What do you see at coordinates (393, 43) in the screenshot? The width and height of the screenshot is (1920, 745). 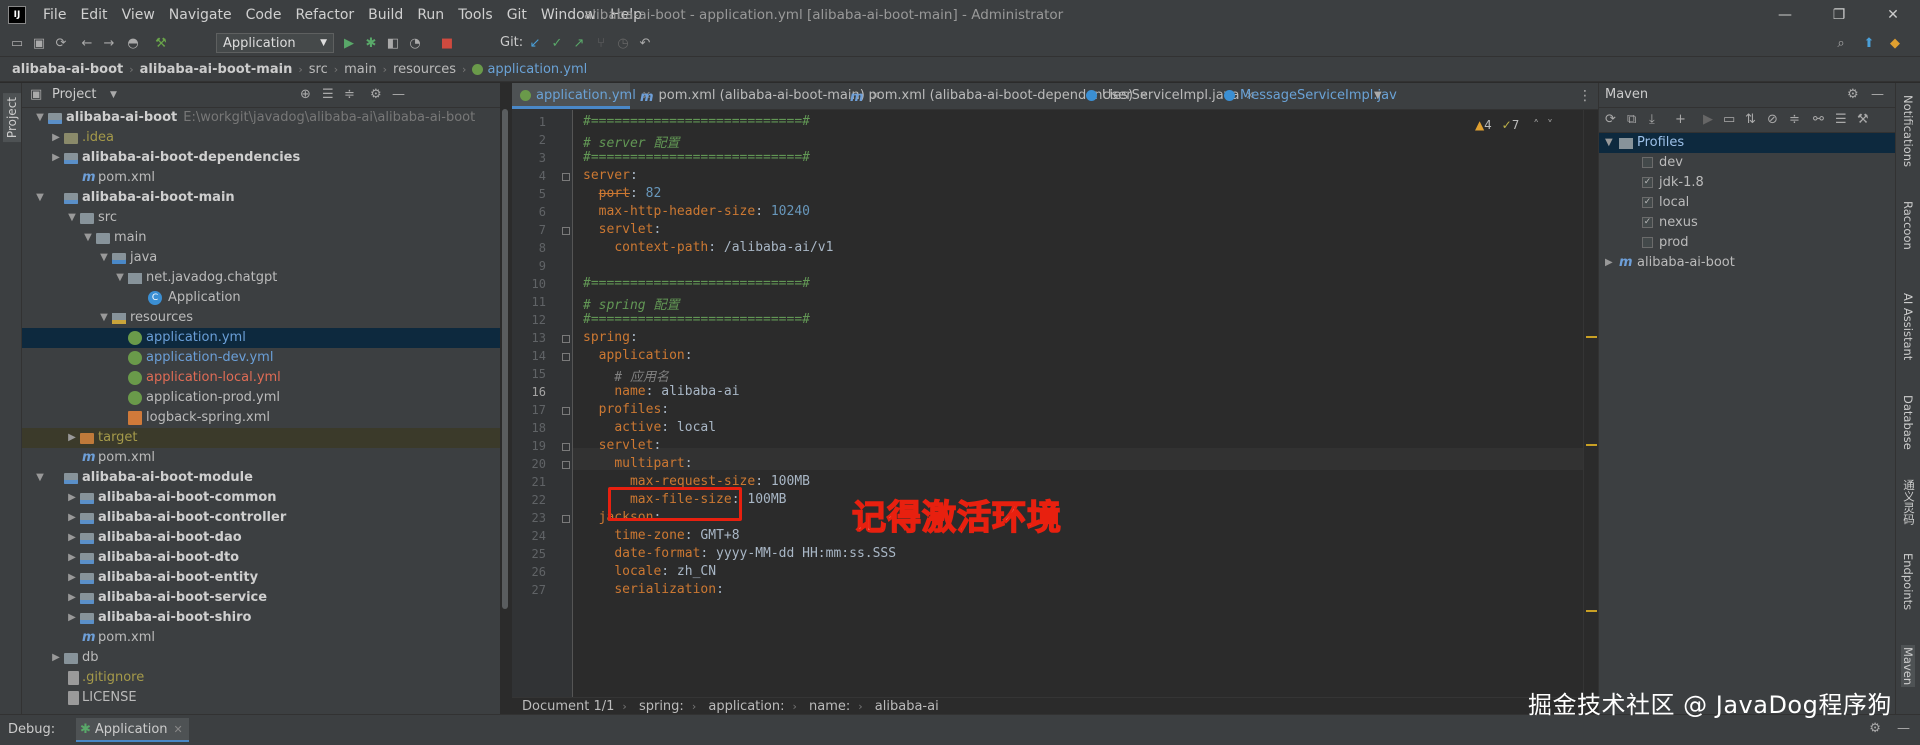 I see `coverage-icon: ◧` at bounding box center [393, 43].